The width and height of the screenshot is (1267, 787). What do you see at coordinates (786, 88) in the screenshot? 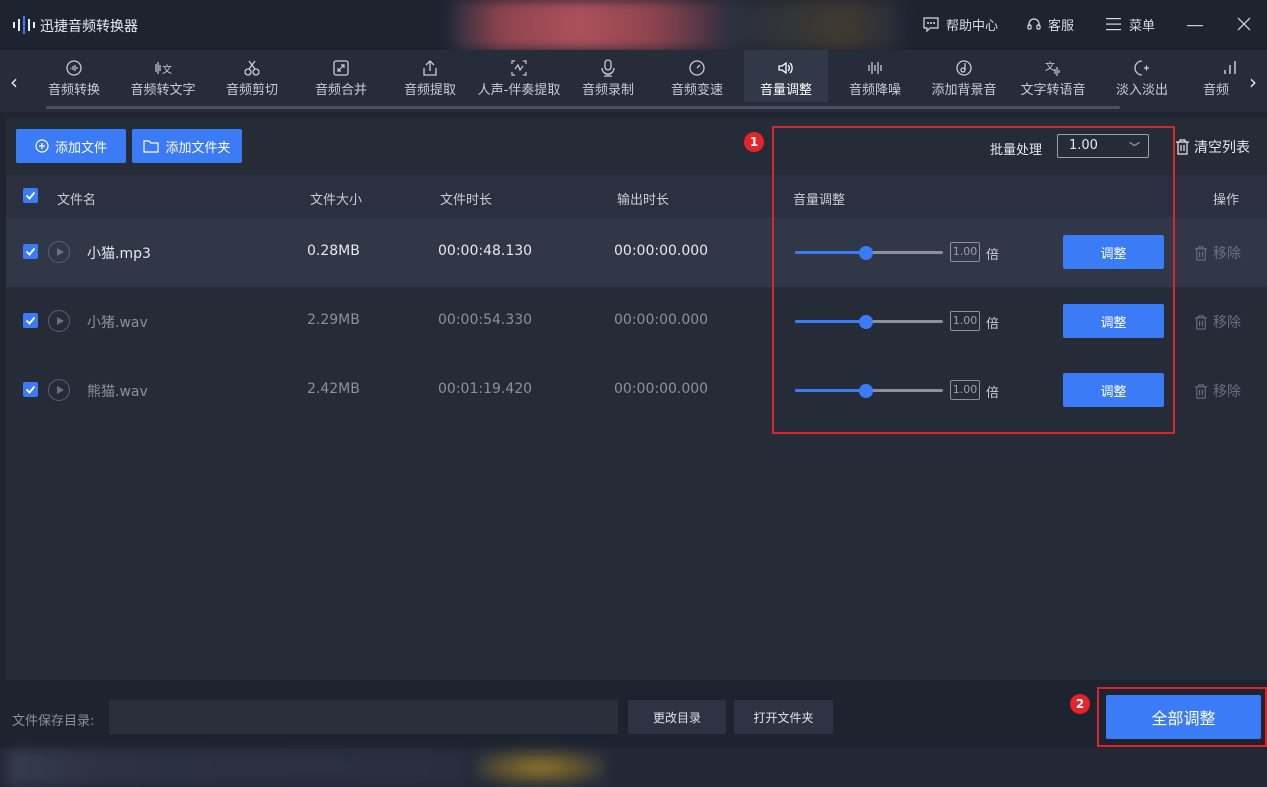
I see `tab-label: 音量调整` at bounding box center [786, 88].